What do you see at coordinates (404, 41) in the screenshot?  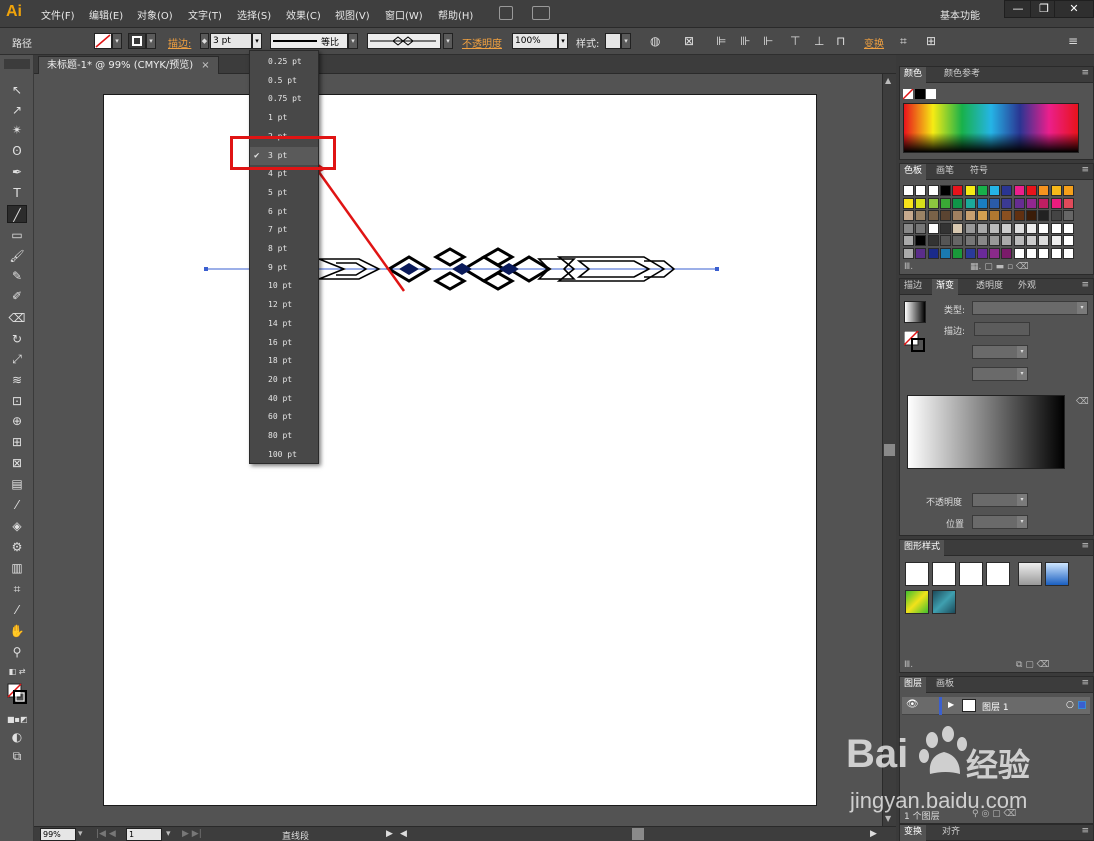 I see `brush-definition` at bounding box center [404, 41].